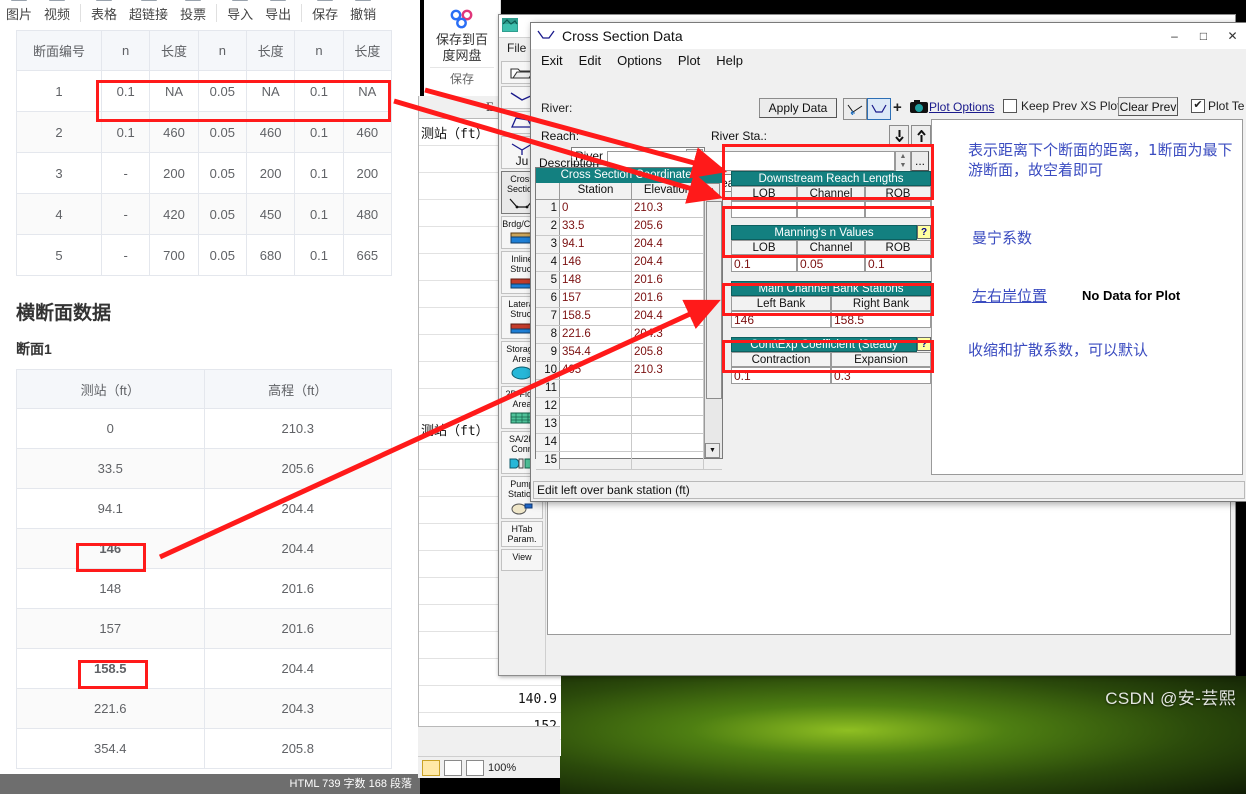  I want to click on mannings-input-lob: 0.1, so click(764, 263).